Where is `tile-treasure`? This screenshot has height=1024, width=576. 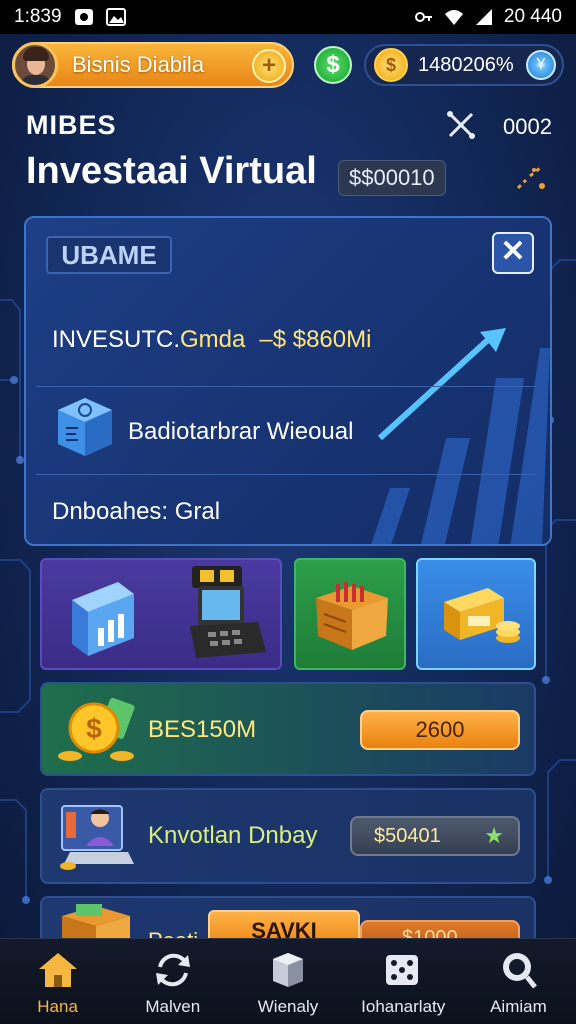
tile-treasure is located at coordinates (476, 614).